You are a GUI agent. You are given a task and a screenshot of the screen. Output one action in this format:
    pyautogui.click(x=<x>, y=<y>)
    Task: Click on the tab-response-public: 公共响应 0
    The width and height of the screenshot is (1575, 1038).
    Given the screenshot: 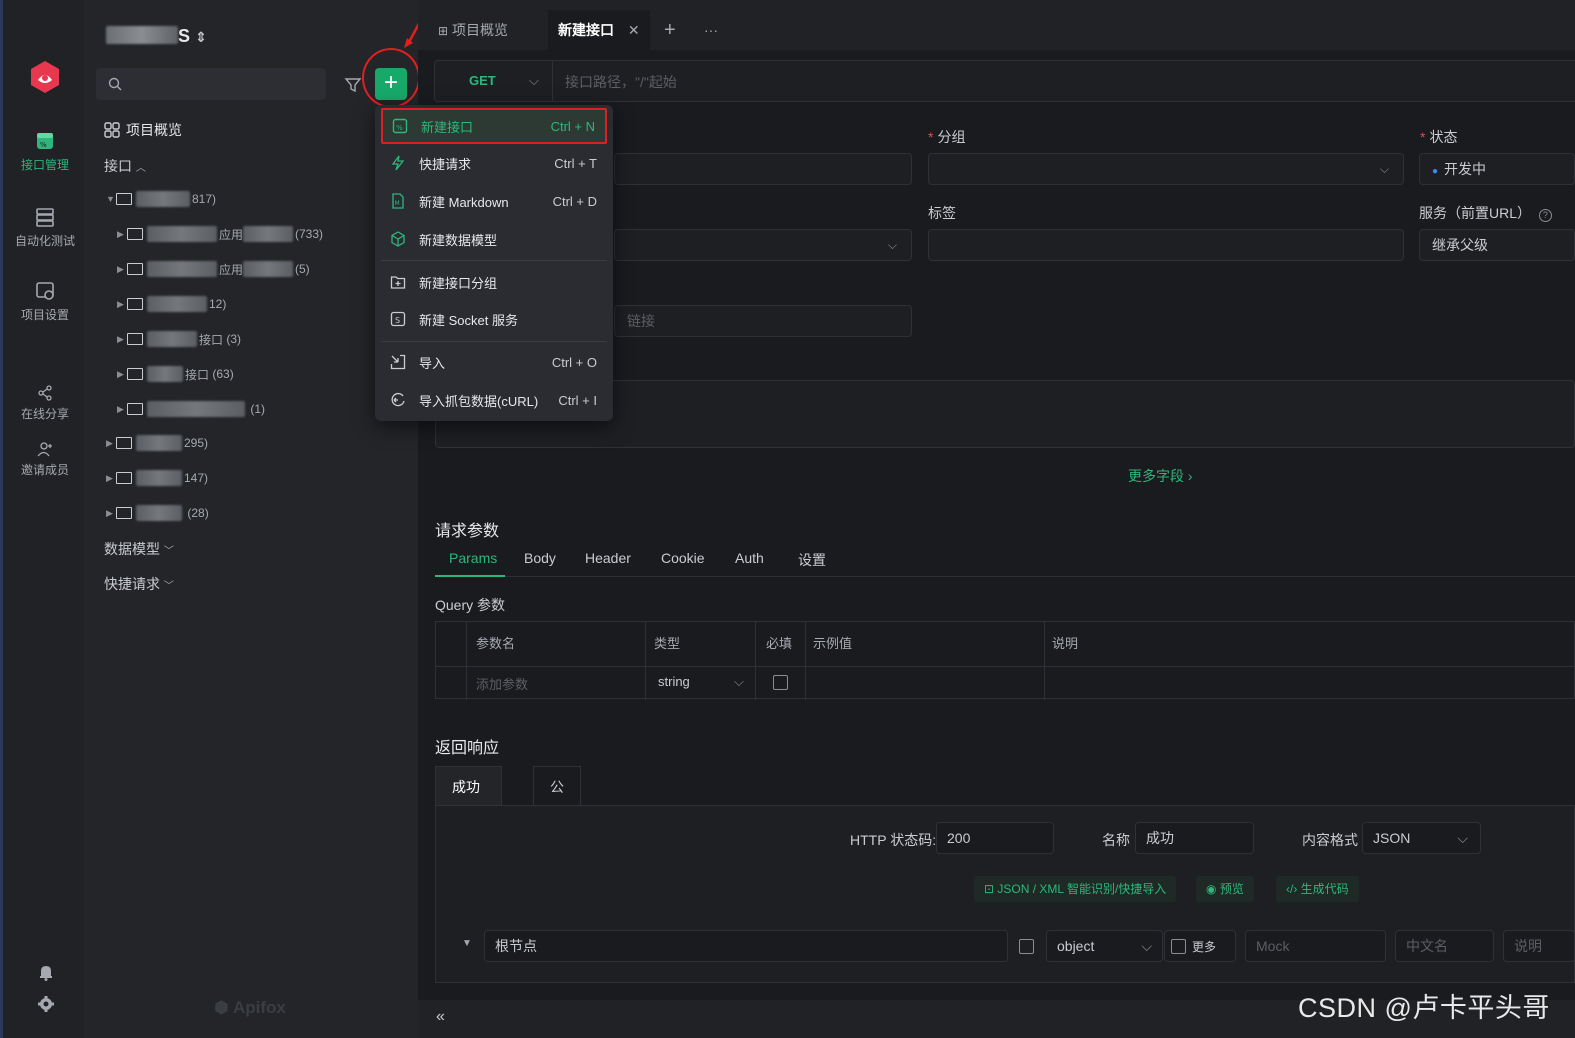 What is the action you would take?
    pyautogui.click(x=557, y=860)
    